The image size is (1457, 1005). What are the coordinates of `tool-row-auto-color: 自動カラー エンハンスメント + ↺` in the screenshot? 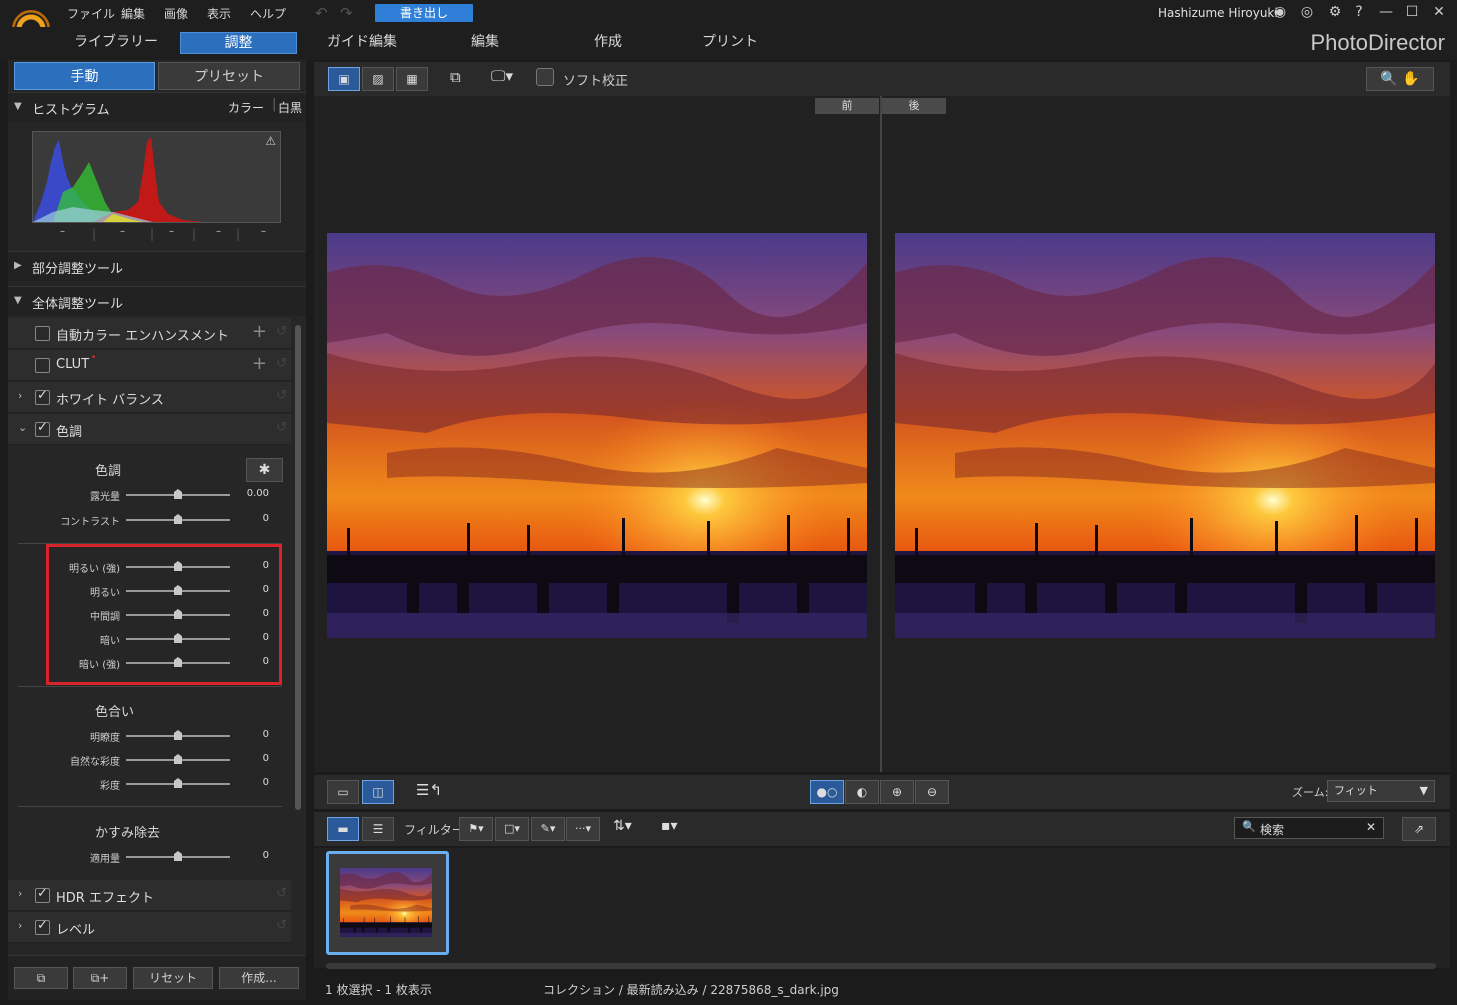 It's located at (149, 333).